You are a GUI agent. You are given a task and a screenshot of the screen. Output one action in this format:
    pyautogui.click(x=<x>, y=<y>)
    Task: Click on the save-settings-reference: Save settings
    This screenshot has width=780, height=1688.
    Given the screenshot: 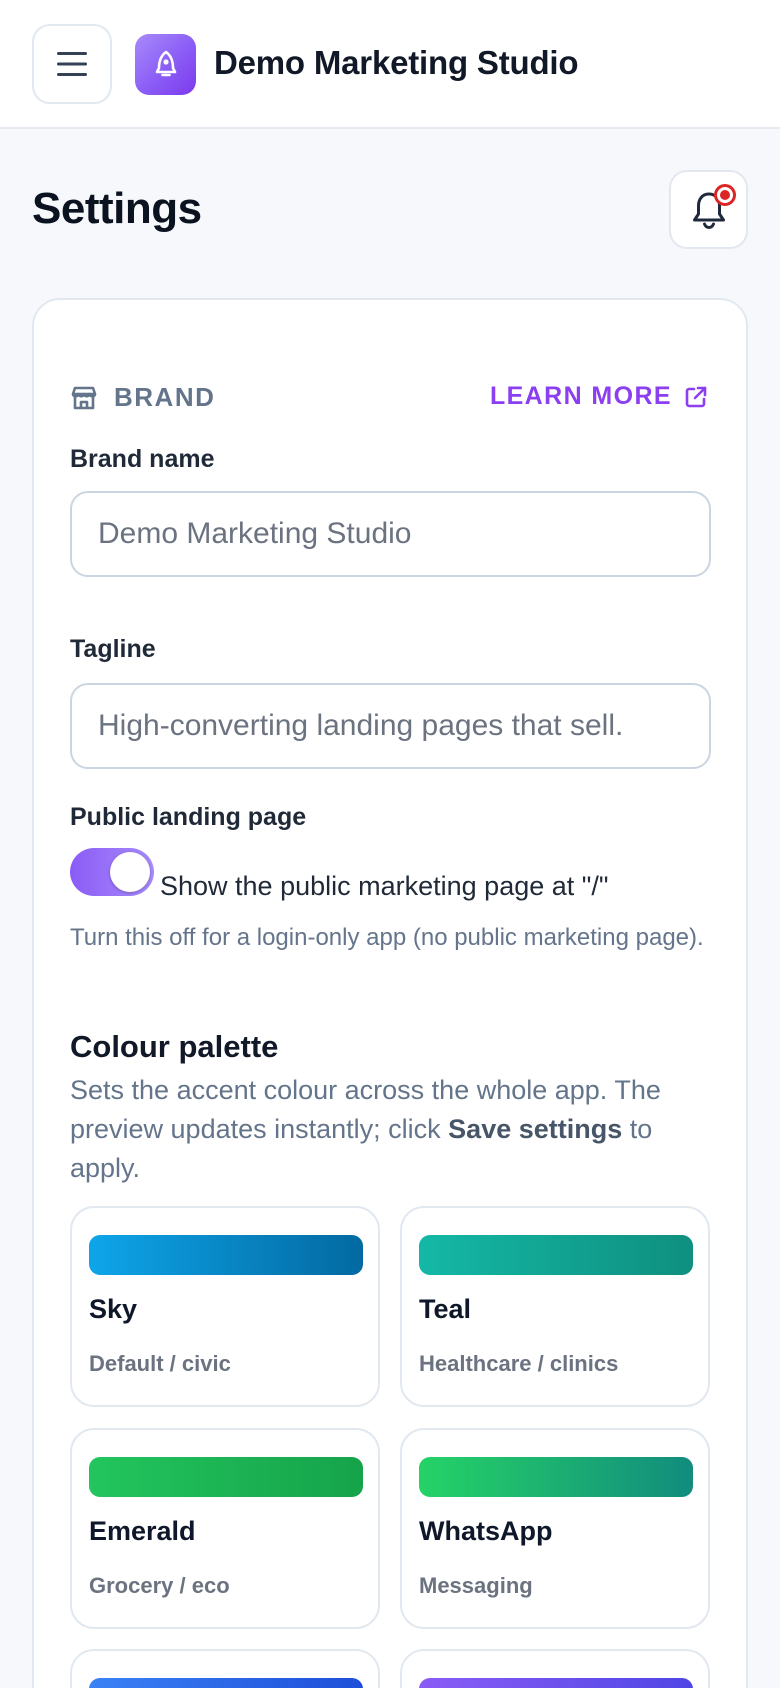 What is the action you would take?
    pyautogui.click(x=535, y=1129)
    